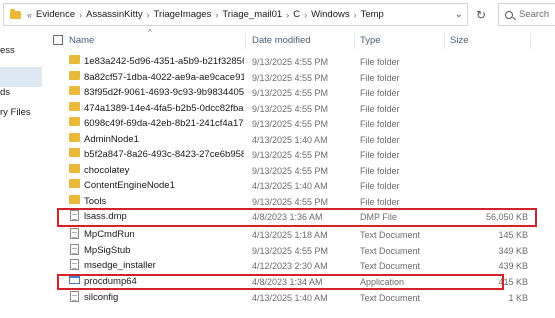 The width and height of the screenshot is (555, 318). Describe the element at coordinates (280, 282) in the screenshot. I see `highlight-box-procdump64` at that location.